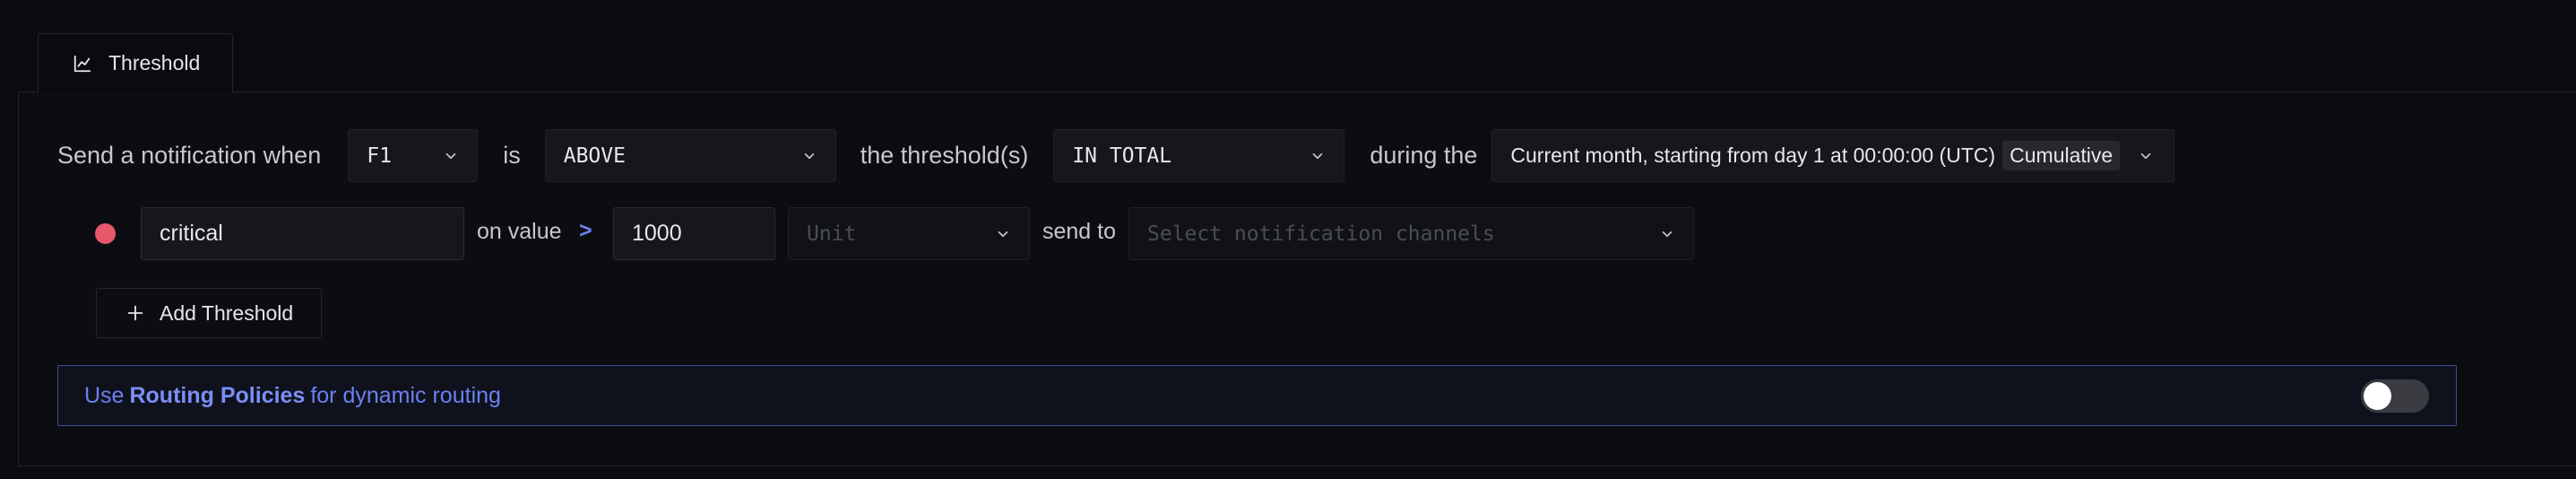  What do you see at coordinates (191, 233) in the screenshot?
I see `threshold-name-value: critical` at bounding box center [191, 233].